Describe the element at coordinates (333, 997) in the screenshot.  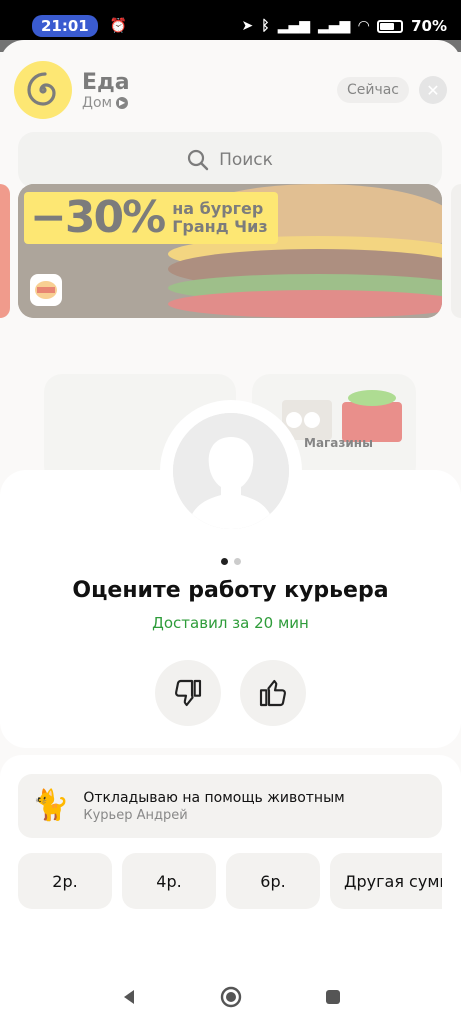
I see `recent-apps-icon` at that location.